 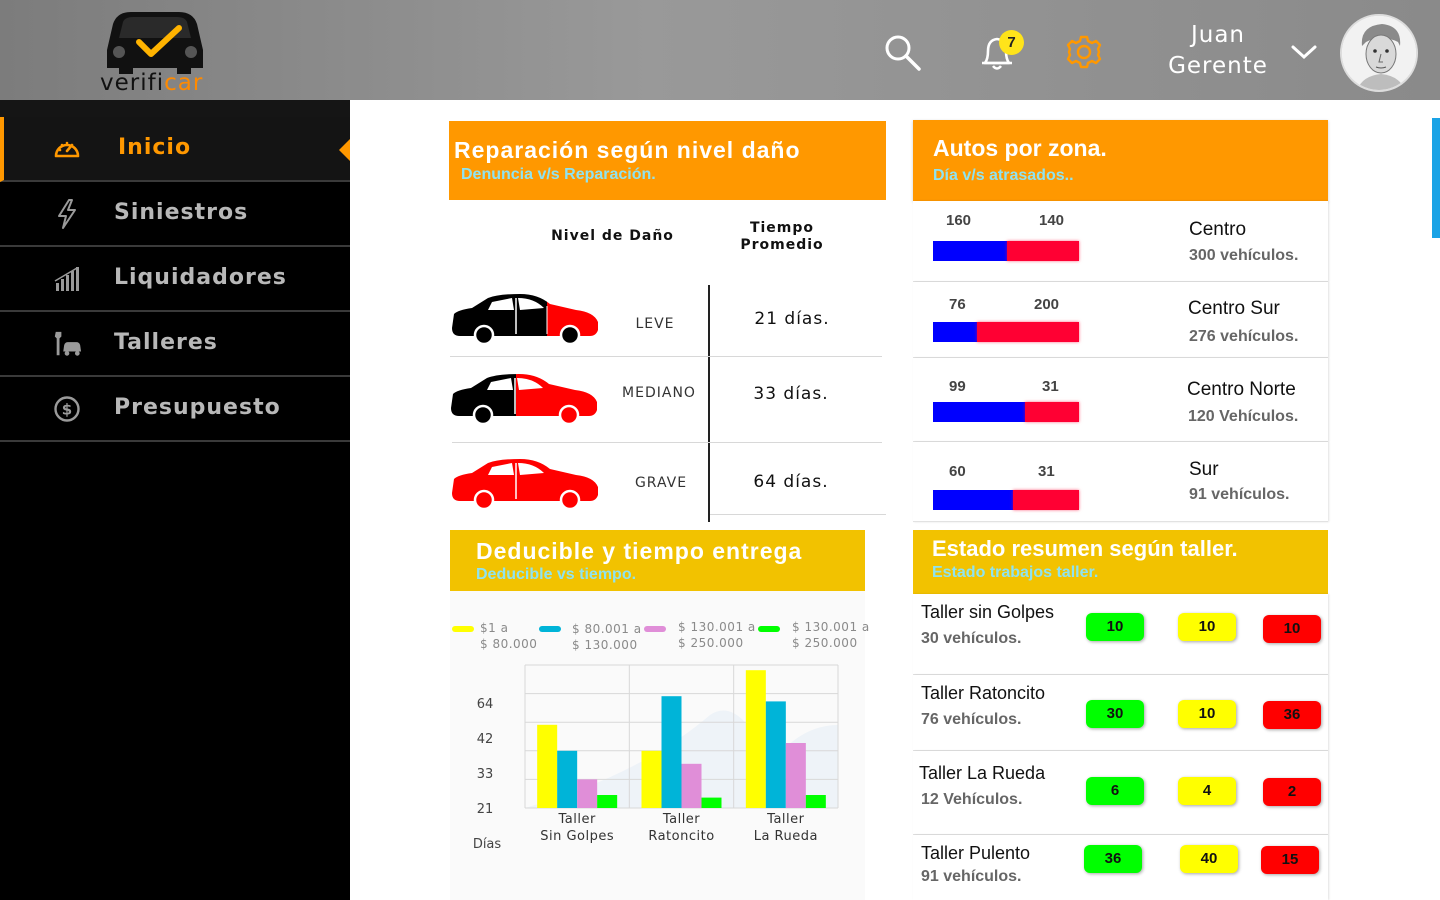 What do you see at coordinates (957, 304) in the screenshot?
I see `day-count: 76` at bounding box center [957, 304].